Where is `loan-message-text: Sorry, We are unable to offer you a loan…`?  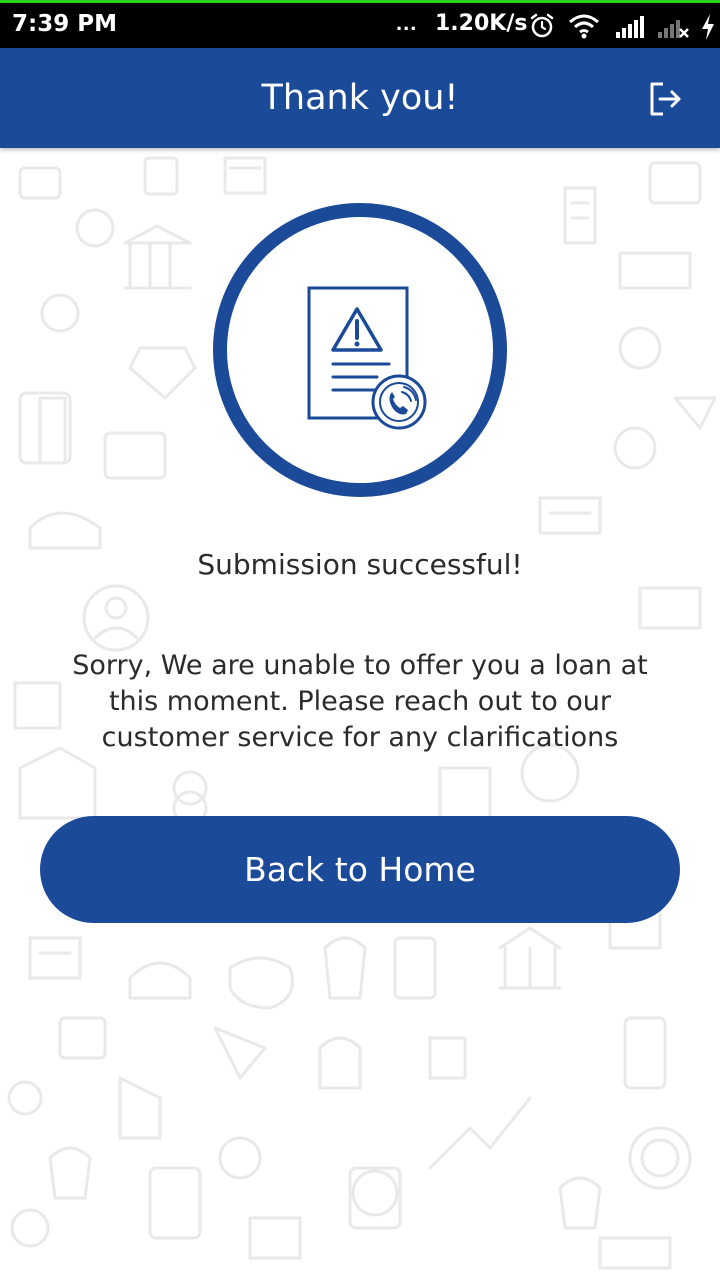 loan-message-text: Sorry, We are unable to offer you a loan… is located at coordinates (360, 701).